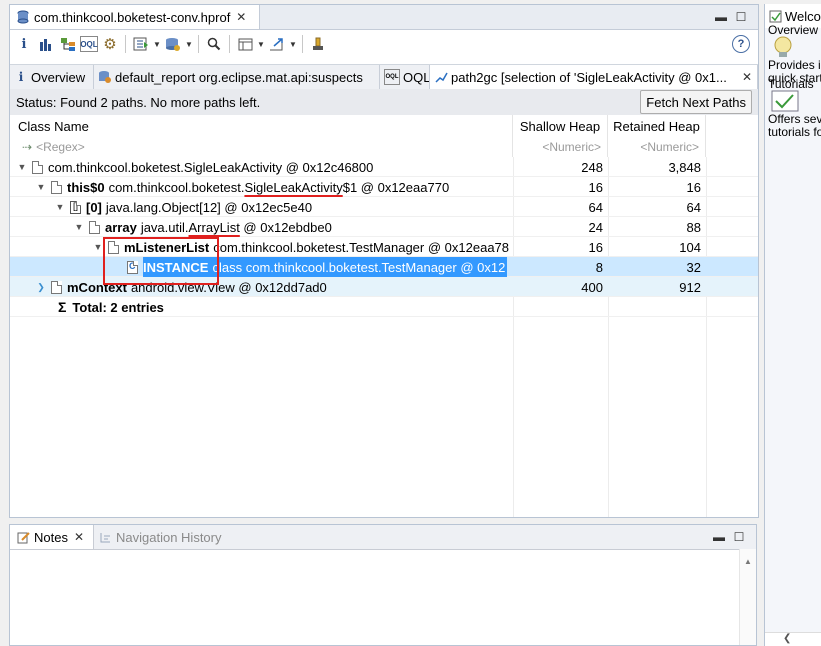  I want to click on notes-scrollbar: ▲, so click(747, 597).